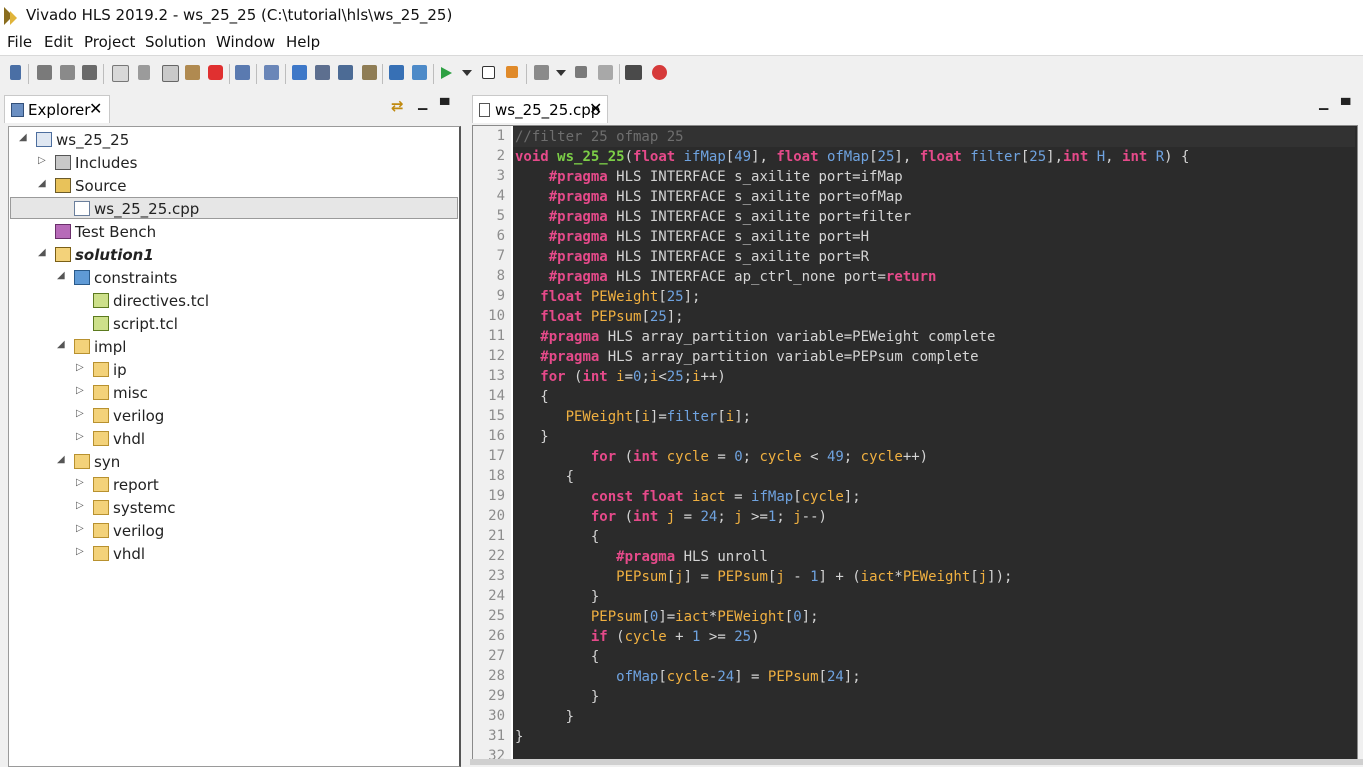  I want to click on compare-icon, so click(633, 72).